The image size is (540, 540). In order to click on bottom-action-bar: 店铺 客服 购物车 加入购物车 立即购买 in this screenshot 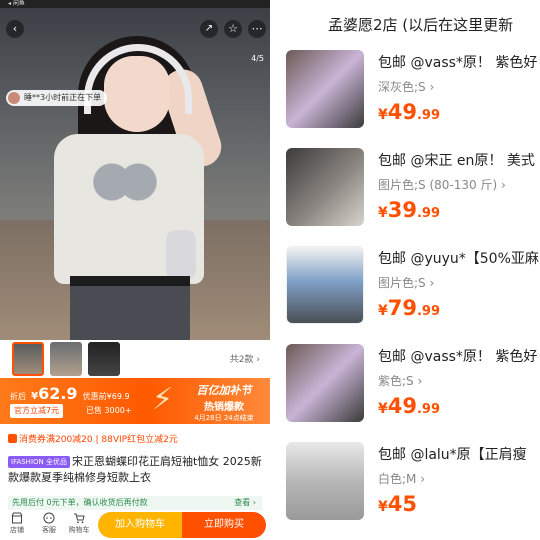, I will do `click(135, 525)`.